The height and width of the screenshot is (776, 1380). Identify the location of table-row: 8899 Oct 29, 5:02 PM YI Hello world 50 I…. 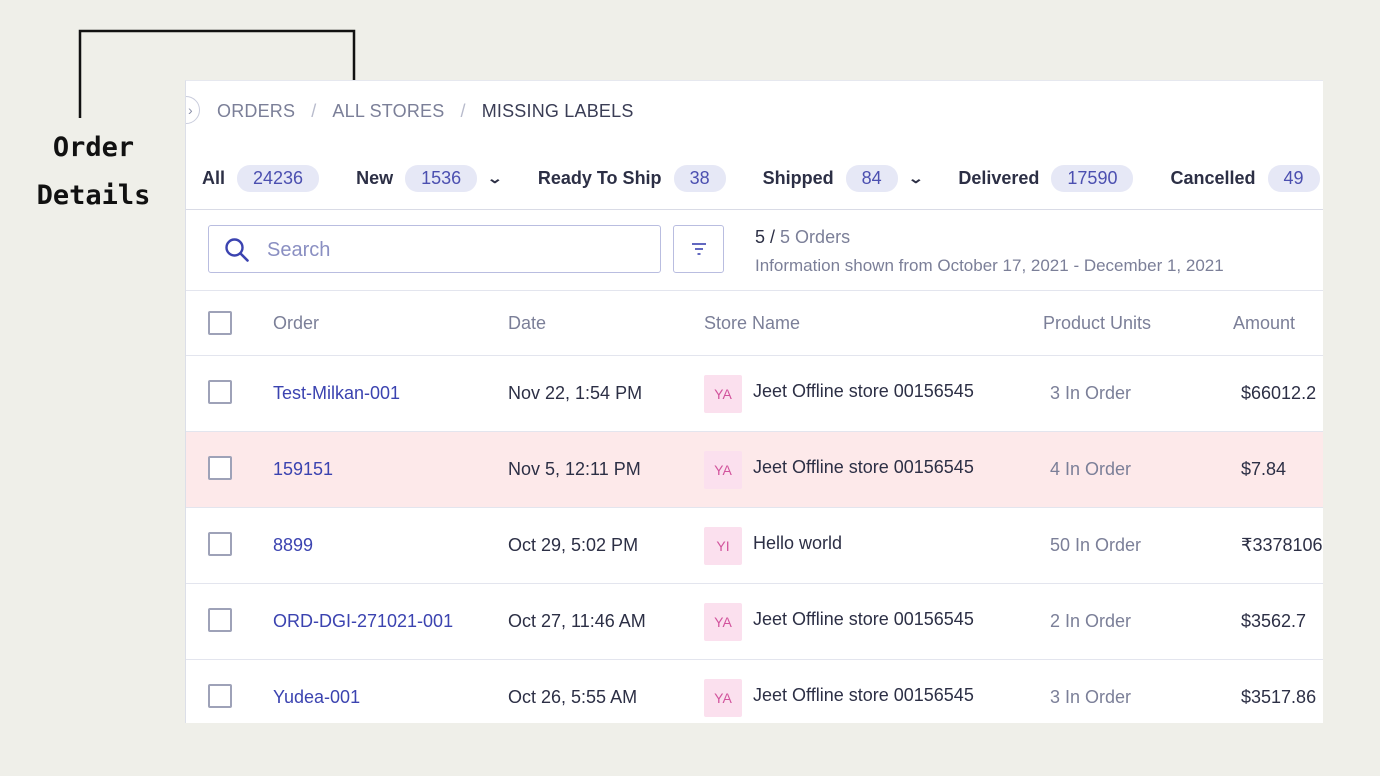
(754, 546).